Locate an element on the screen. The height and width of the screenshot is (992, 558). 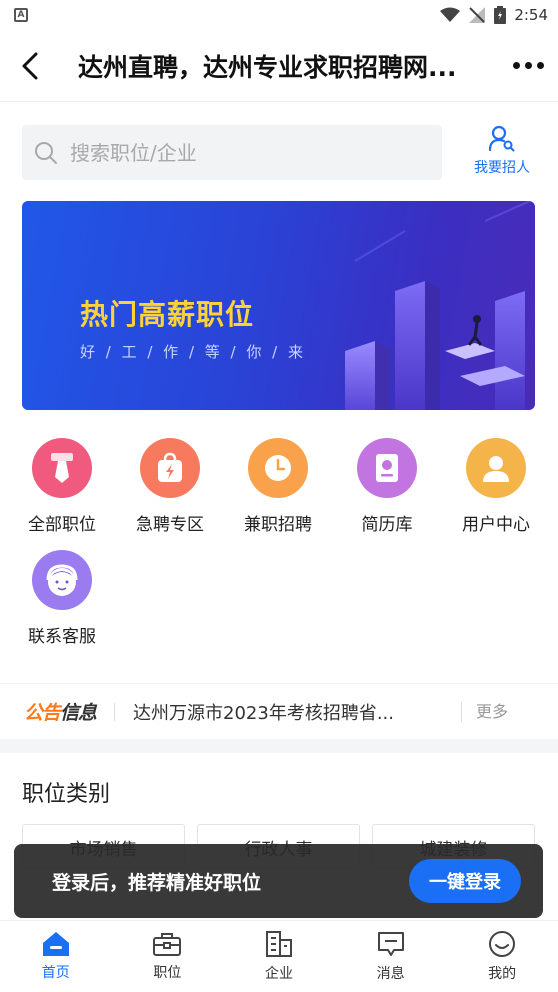
battery-icon is located at coordinates (500, 15).